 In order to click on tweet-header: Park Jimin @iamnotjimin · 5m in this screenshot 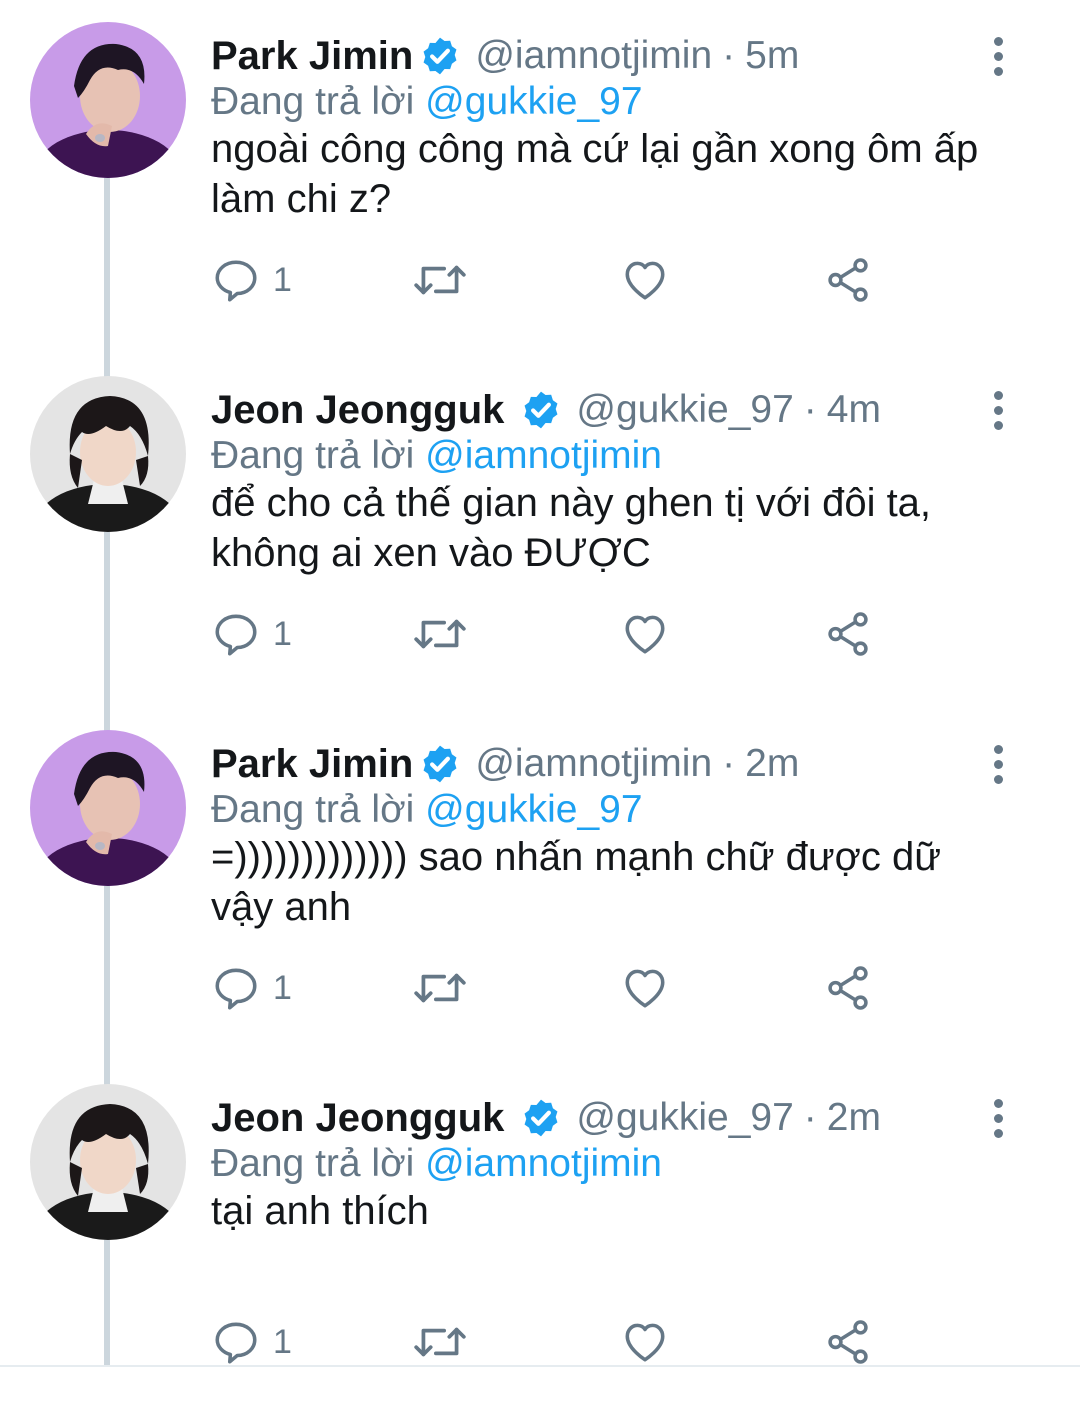, I will do `click(505, 56)`.